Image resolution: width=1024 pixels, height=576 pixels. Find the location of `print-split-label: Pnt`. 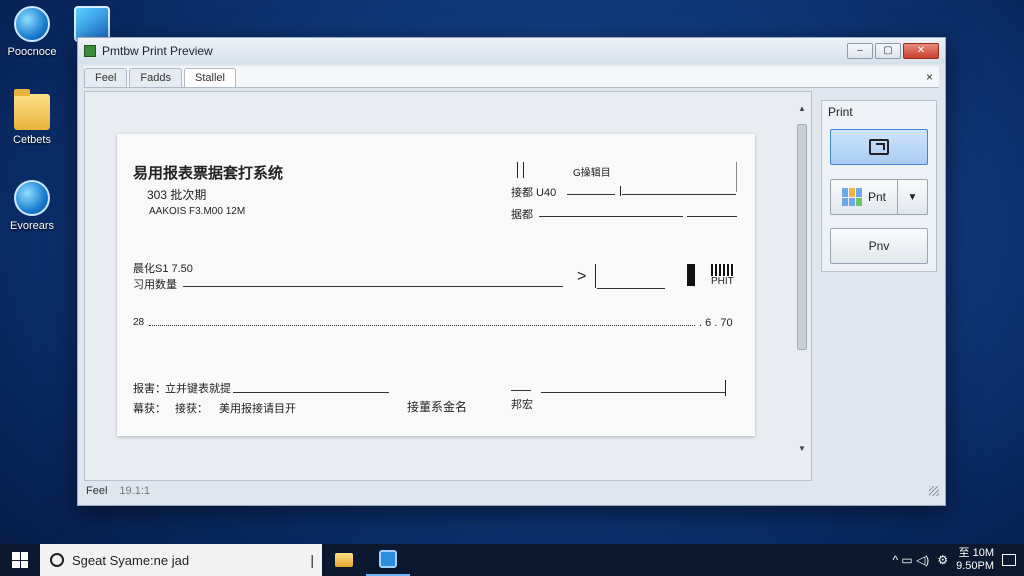

print-split-label: Pnt is located at coordinates (876, 197).